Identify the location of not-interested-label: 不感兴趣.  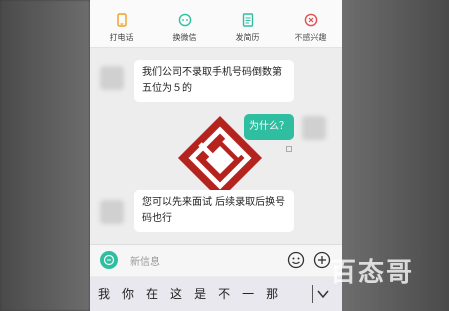
(310, 37).